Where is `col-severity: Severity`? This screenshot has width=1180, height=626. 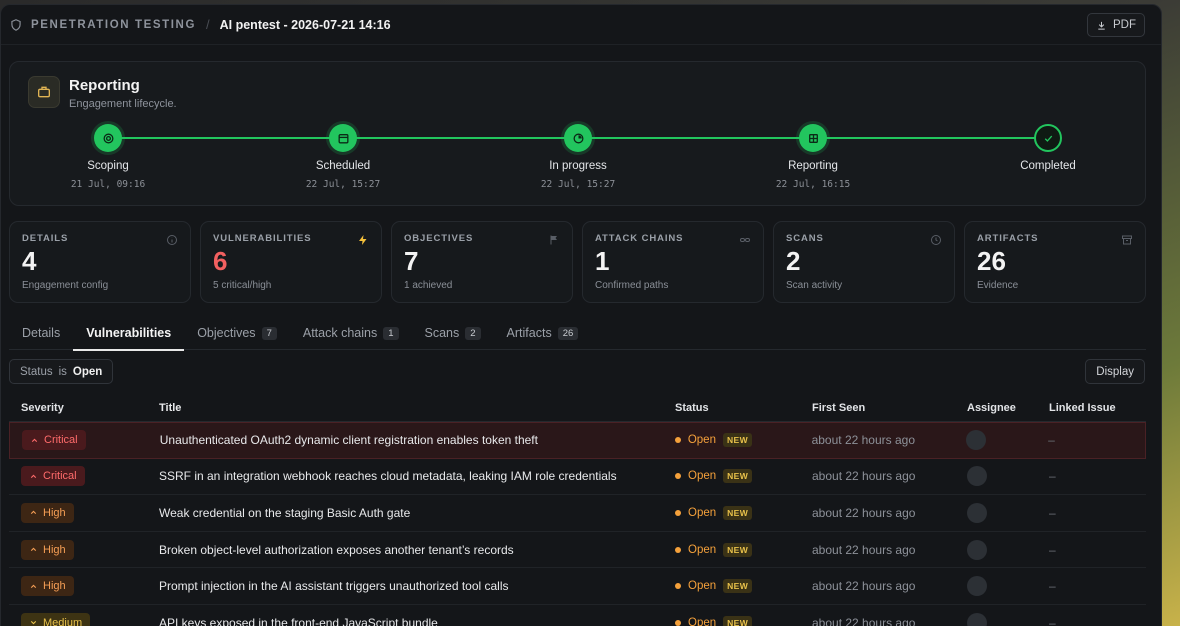
col-severity: Severity is located at coordinates (84, 408).